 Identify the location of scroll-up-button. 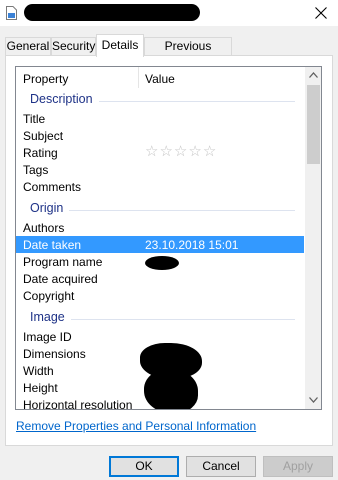
(313, 75).